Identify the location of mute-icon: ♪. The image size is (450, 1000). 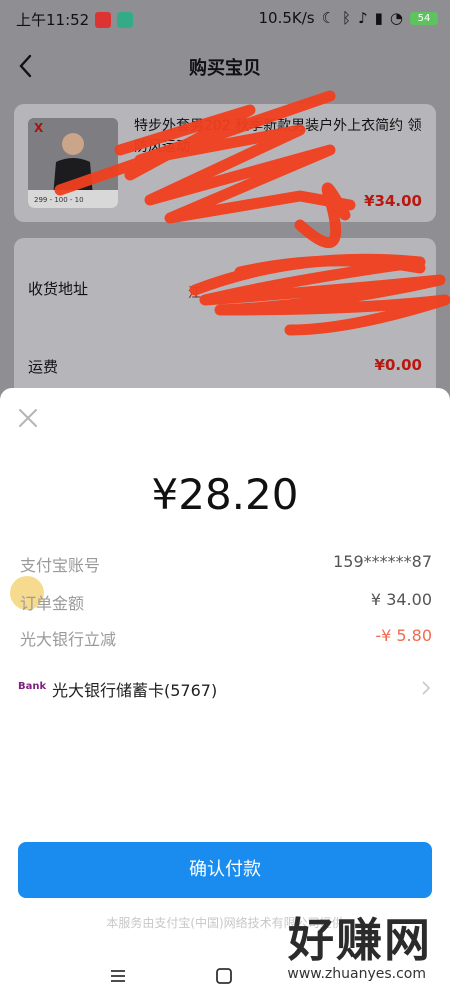
(363, 18).